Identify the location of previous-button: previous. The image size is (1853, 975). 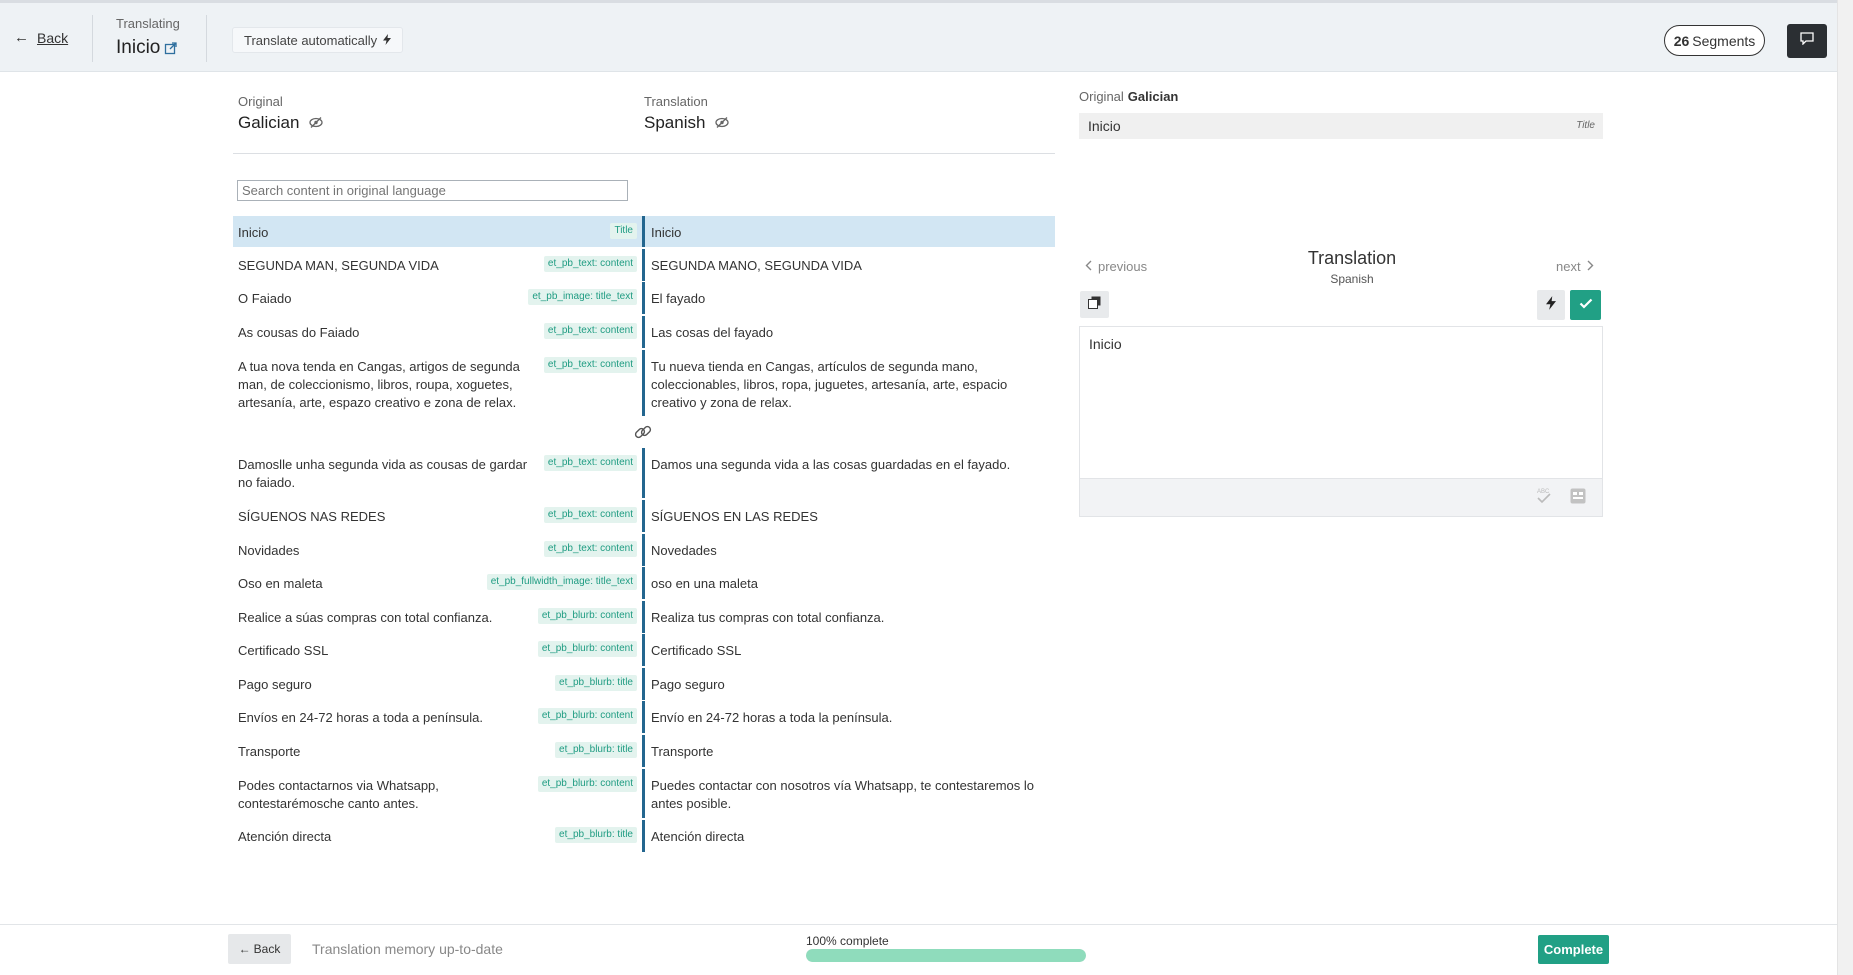
(1116, 266).